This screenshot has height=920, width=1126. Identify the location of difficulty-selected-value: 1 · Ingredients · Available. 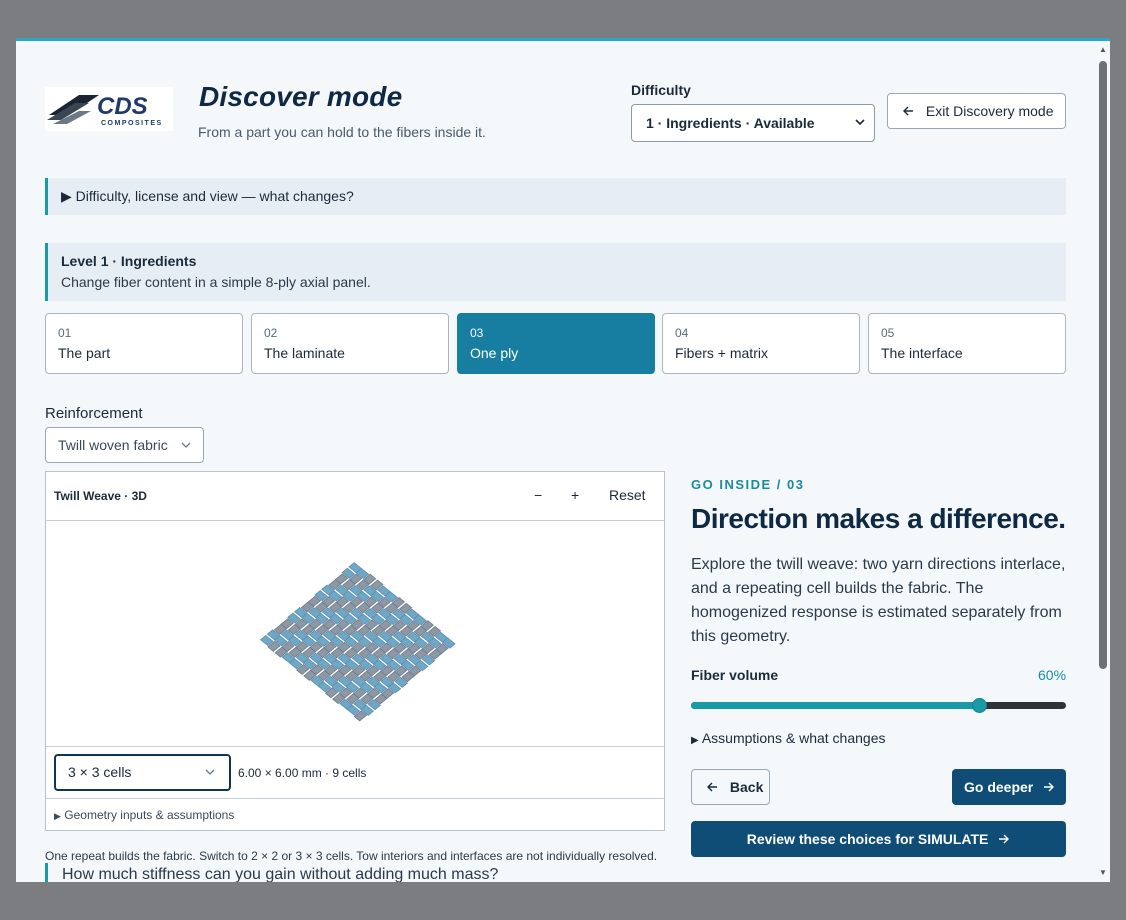
(730, 123).